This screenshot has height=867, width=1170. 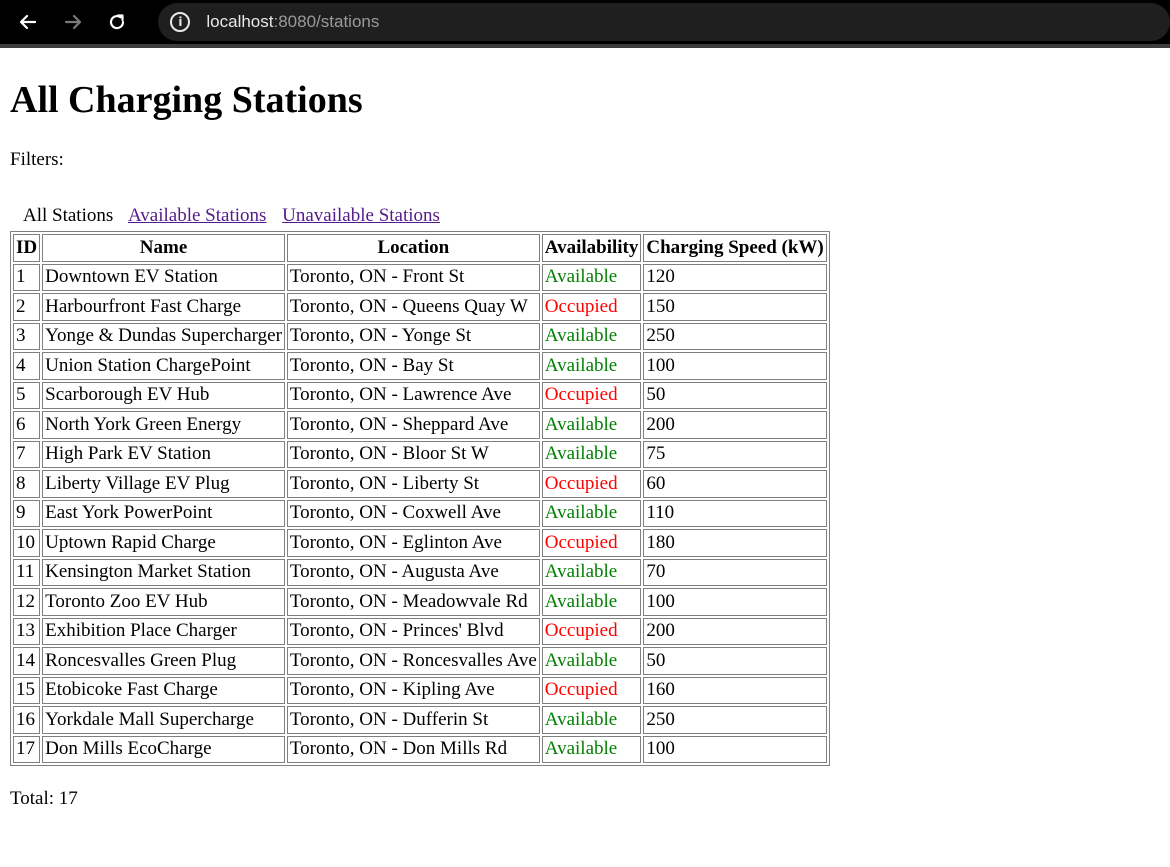 I want to click on filter-all-current: All Stations, so click(x=68, y=215).